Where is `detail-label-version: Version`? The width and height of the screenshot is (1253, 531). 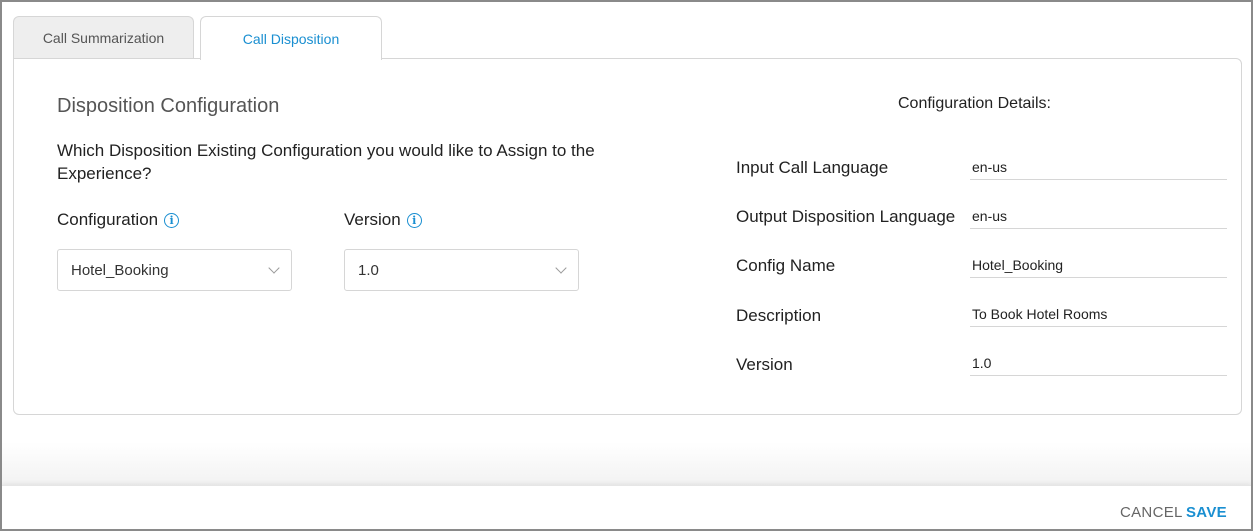
detail-label-version: Version is located at coordinates (764, 364).